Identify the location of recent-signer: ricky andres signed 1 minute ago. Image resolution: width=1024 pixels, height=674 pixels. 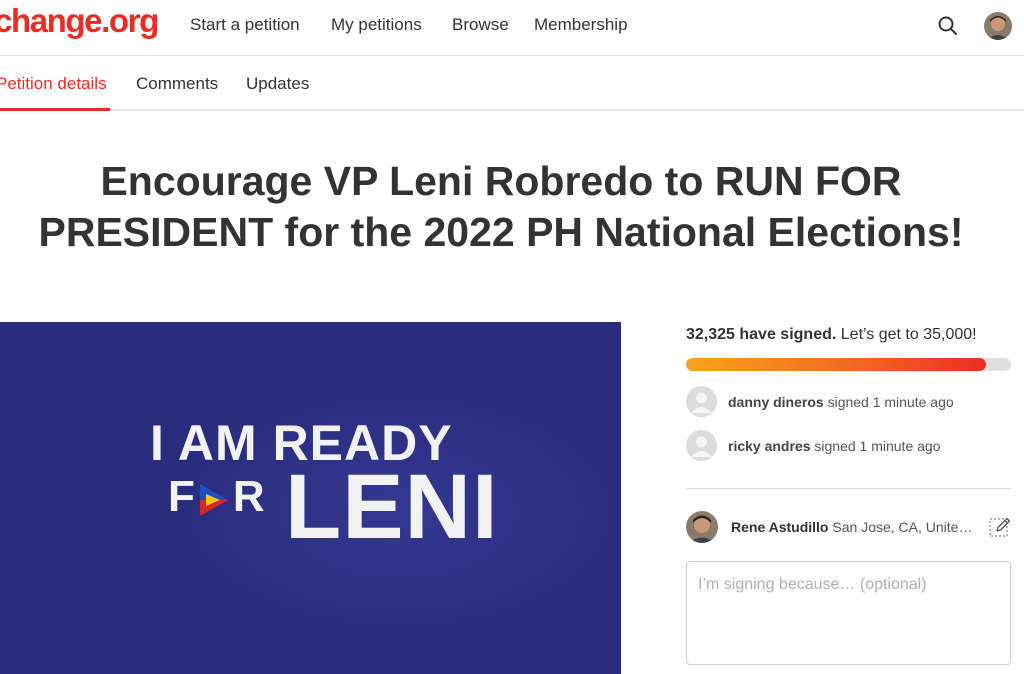
(851, 446).